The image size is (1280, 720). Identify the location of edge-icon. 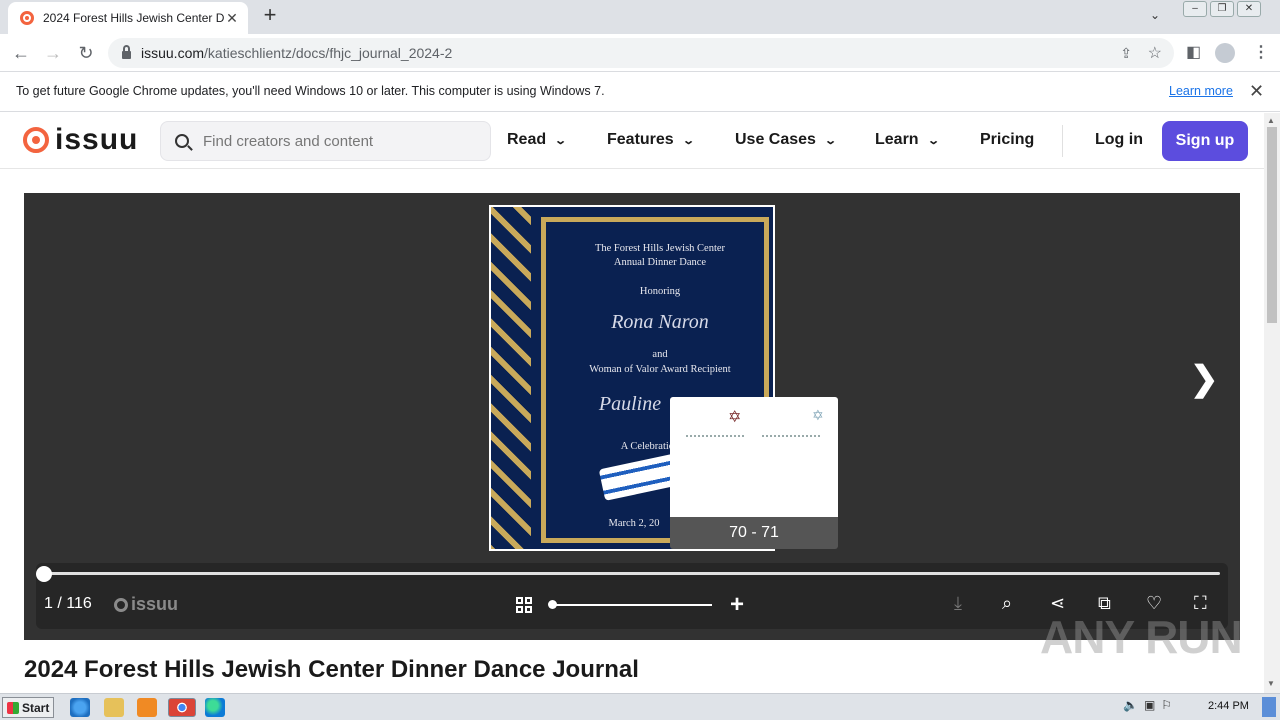
(215, 707).